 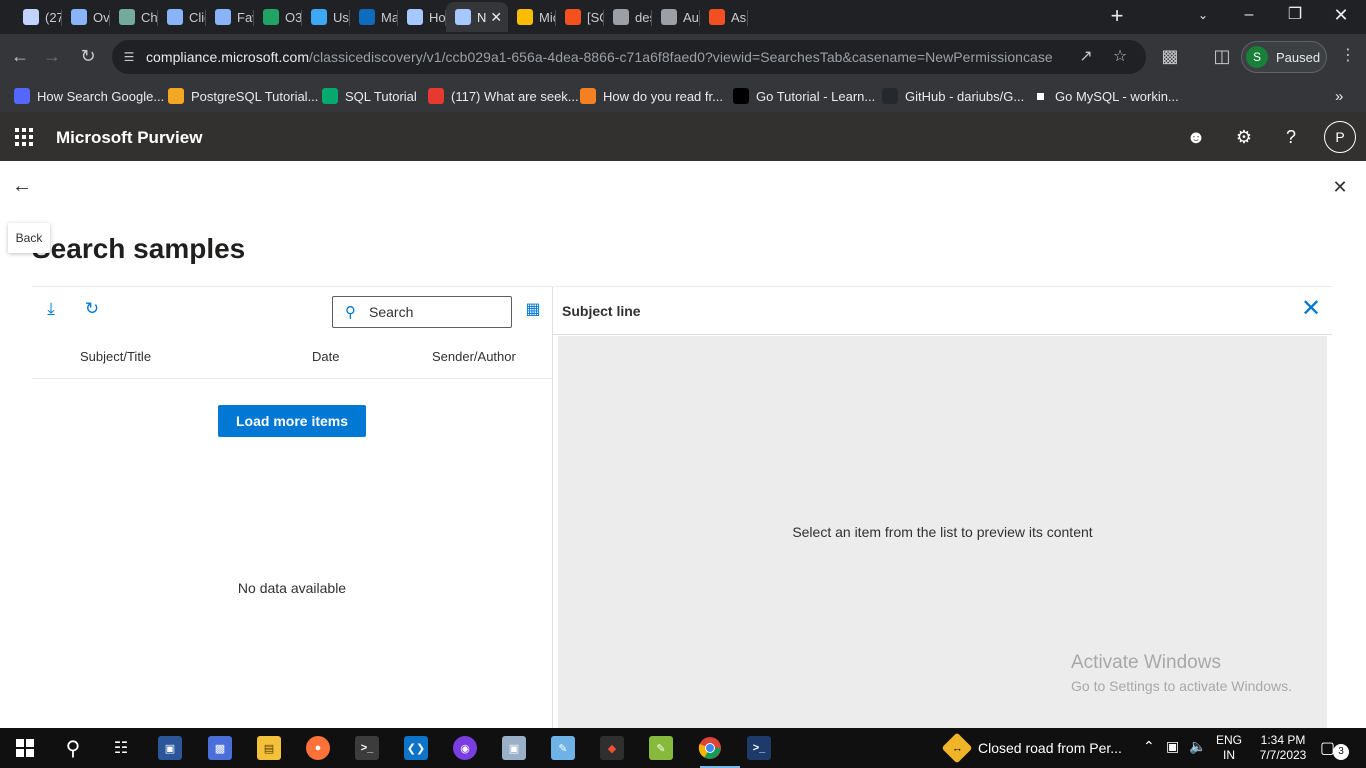 What do you see at coordinates (1340, 137) in the screenshot?
I see `user-avatar: P` at bounding box center [1340, 137].